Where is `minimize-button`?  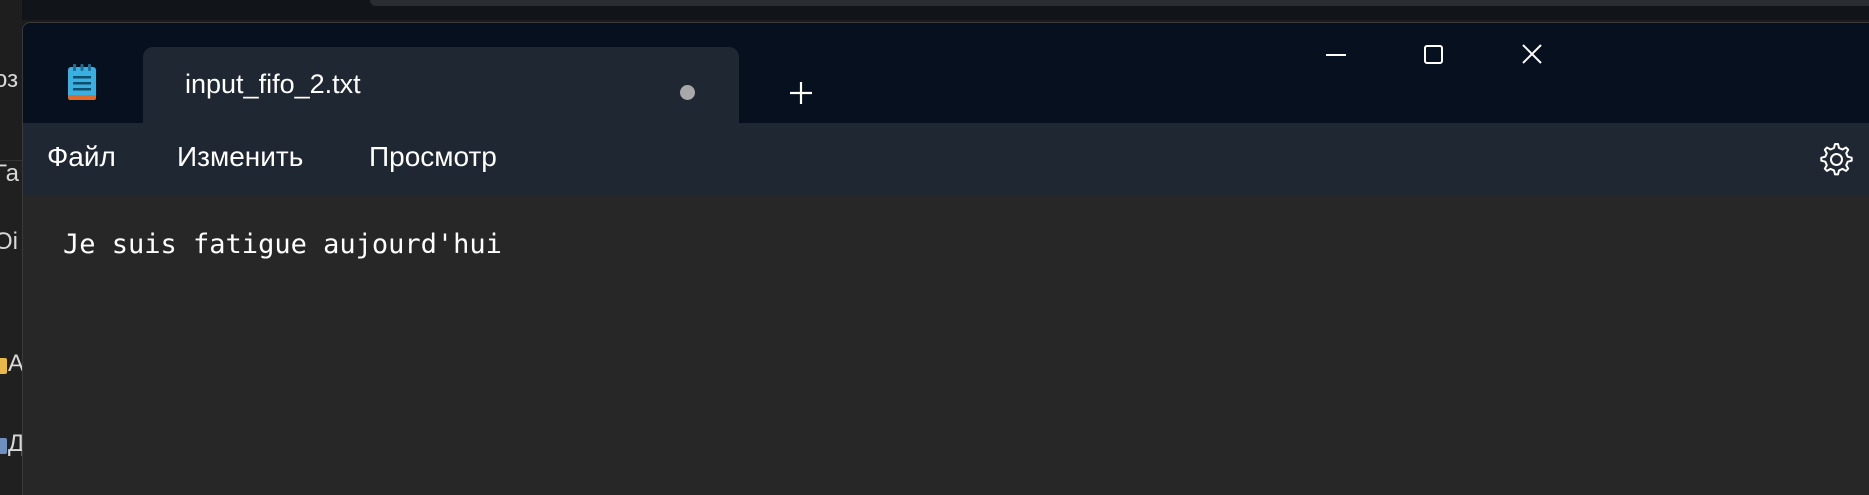
minimize-button is located at coordinates (1336, 54).